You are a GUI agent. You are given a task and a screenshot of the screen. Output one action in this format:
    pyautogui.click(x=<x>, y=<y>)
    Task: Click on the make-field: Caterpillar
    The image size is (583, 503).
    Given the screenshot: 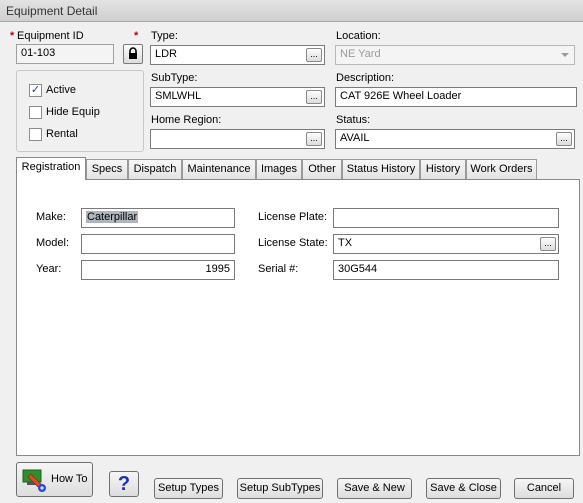 What is the action you would take?
    pyautogui.click(x=158, y=218)
    